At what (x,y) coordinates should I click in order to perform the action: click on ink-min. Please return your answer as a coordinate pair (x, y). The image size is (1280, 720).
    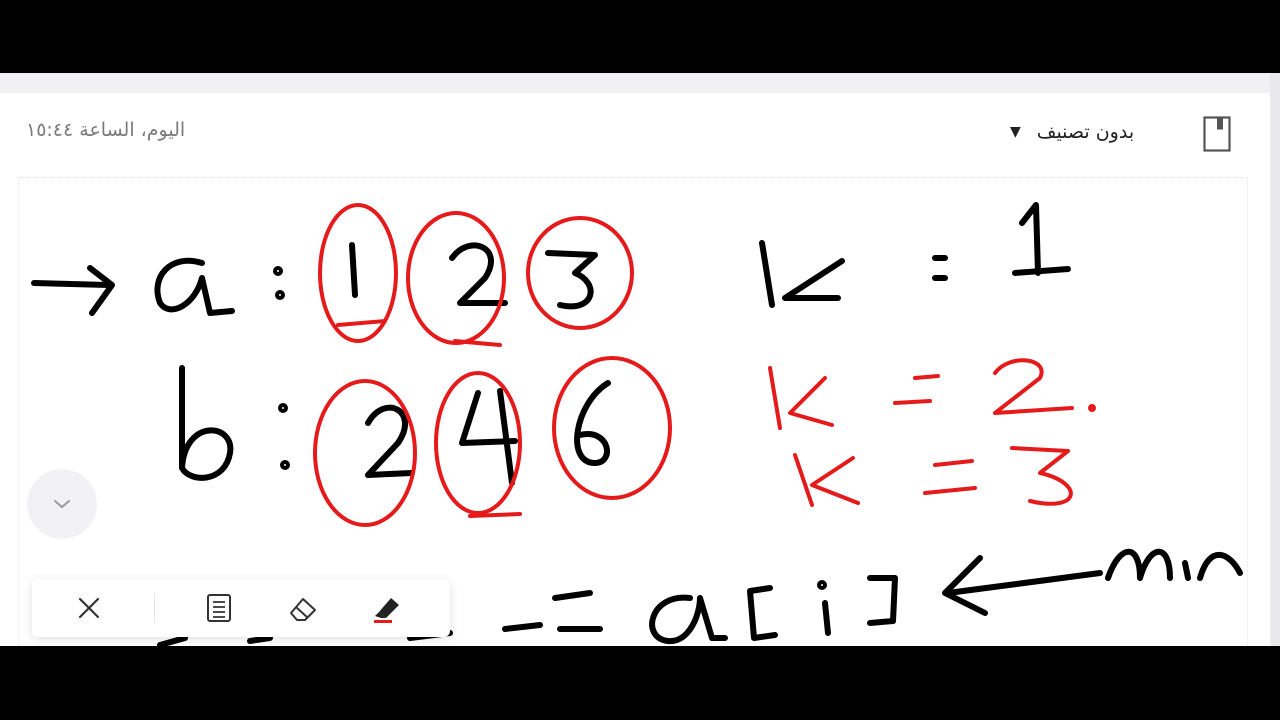
    Looking at the image, I should click on (1174, 564).